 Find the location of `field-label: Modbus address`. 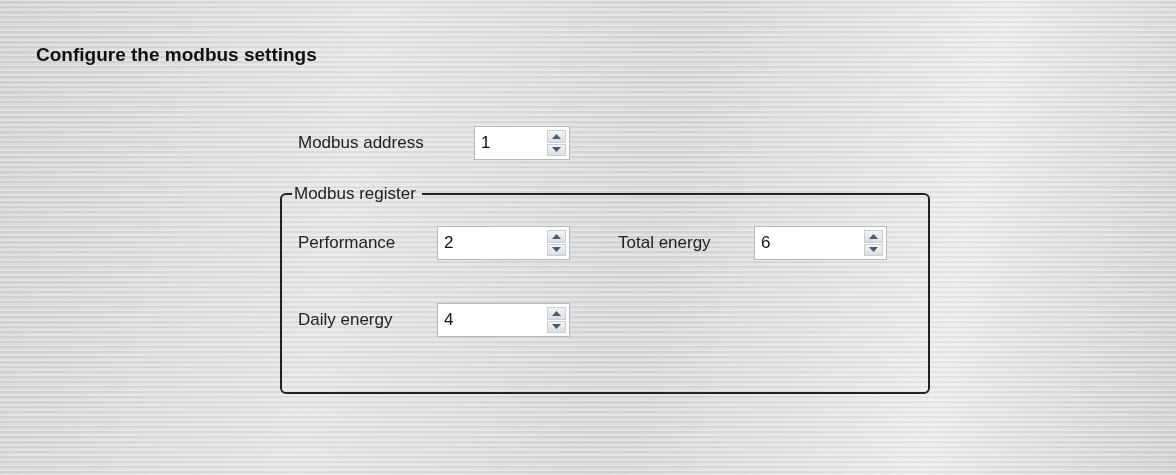

field-label: Modbus address is located at coordinates (361, 143).